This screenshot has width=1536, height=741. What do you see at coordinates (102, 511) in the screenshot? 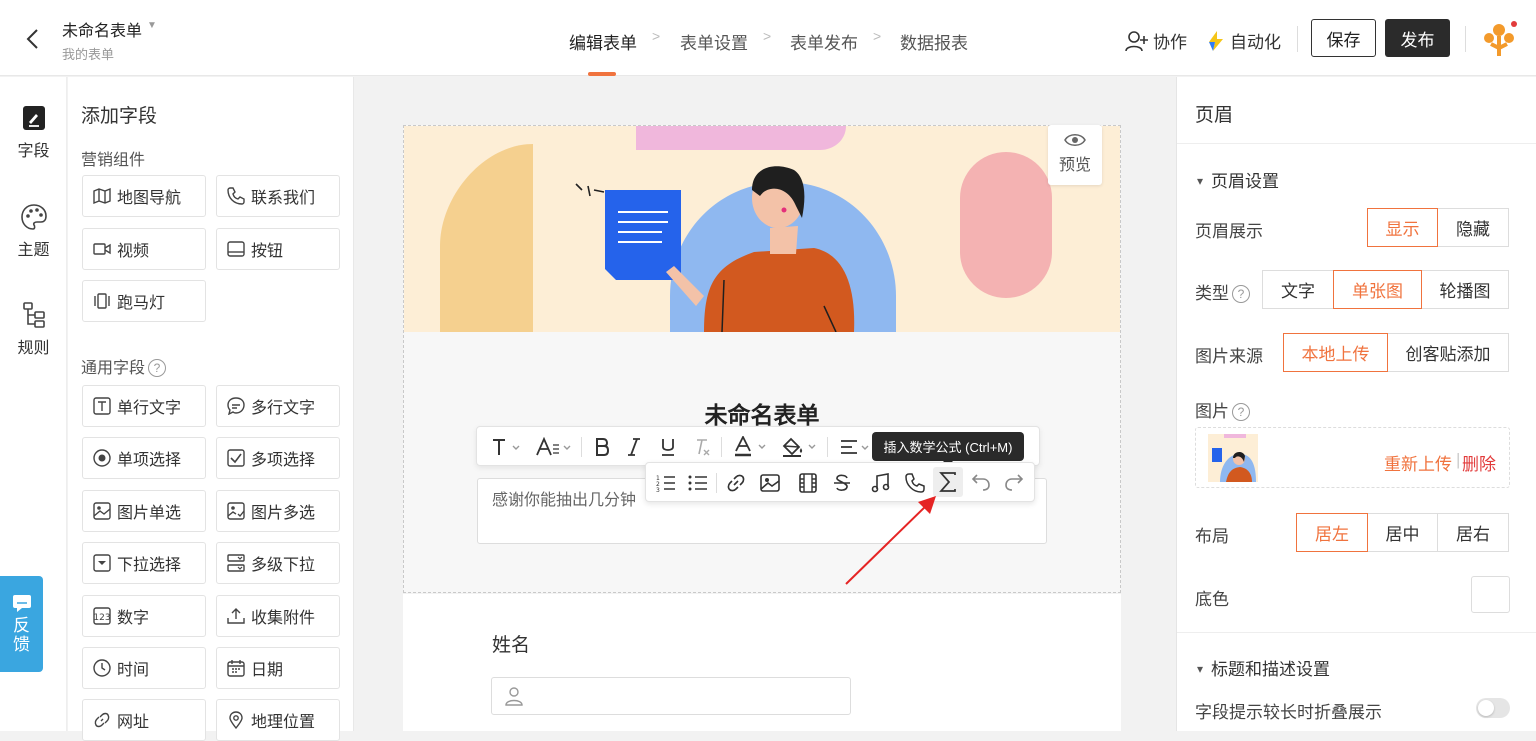
I see `image-radio-icon` at bounding box center [102, 511].